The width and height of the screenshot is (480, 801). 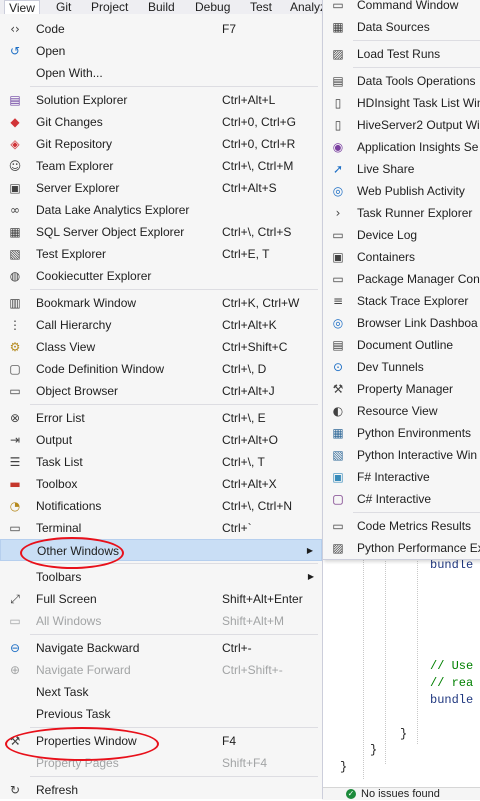 I want to click on submenu-item-dev-tunnels: ⊙ Dev Tunnels, so click(x=401, y=367).